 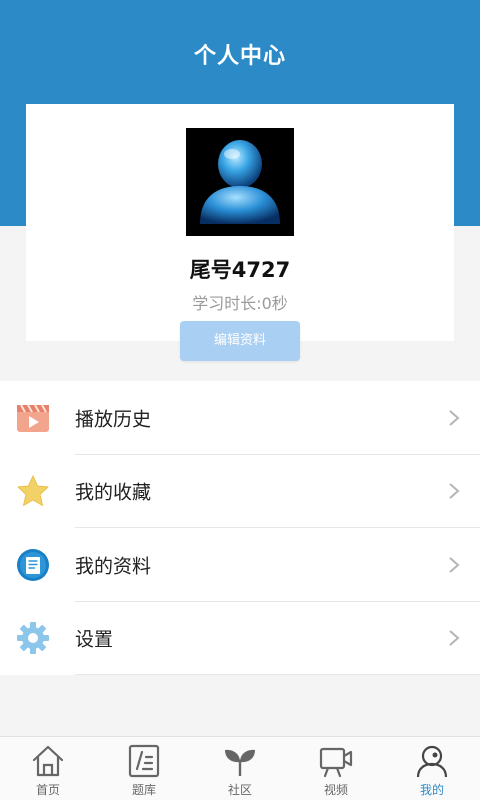 I want to click on bottom-tab-bar: 首页 题库 社区 视频 我的, so click(x=240, y=768).